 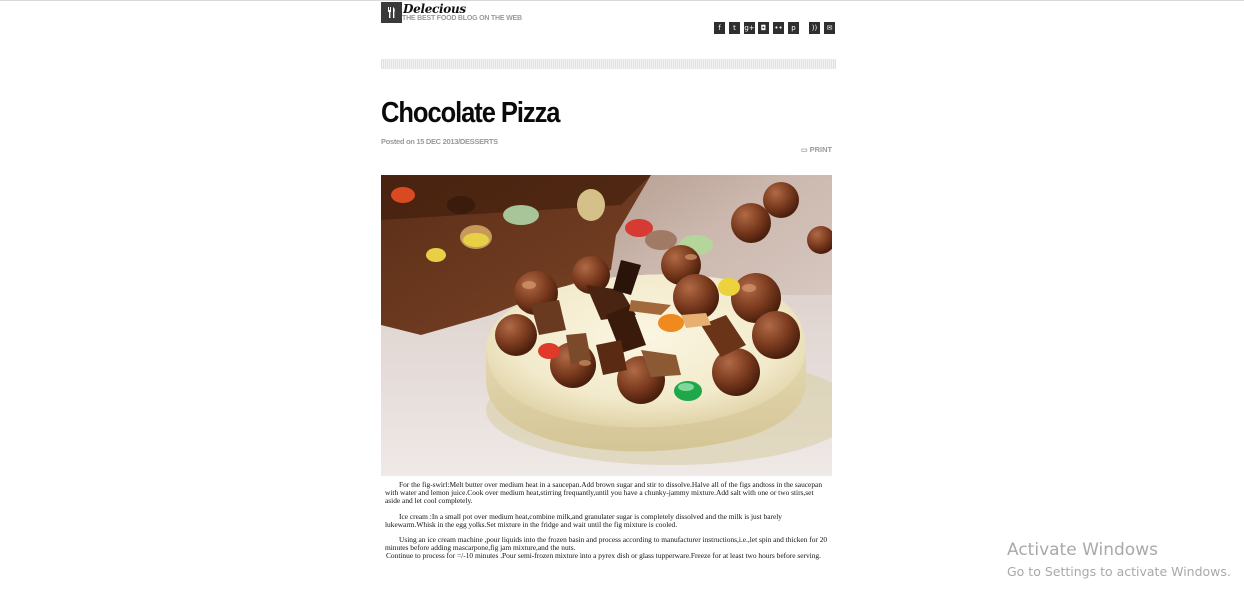 What do you see at coordinates (814, 28) in the screenshot?
I see `rss-icon: ))` at bounding box center [814, 28].